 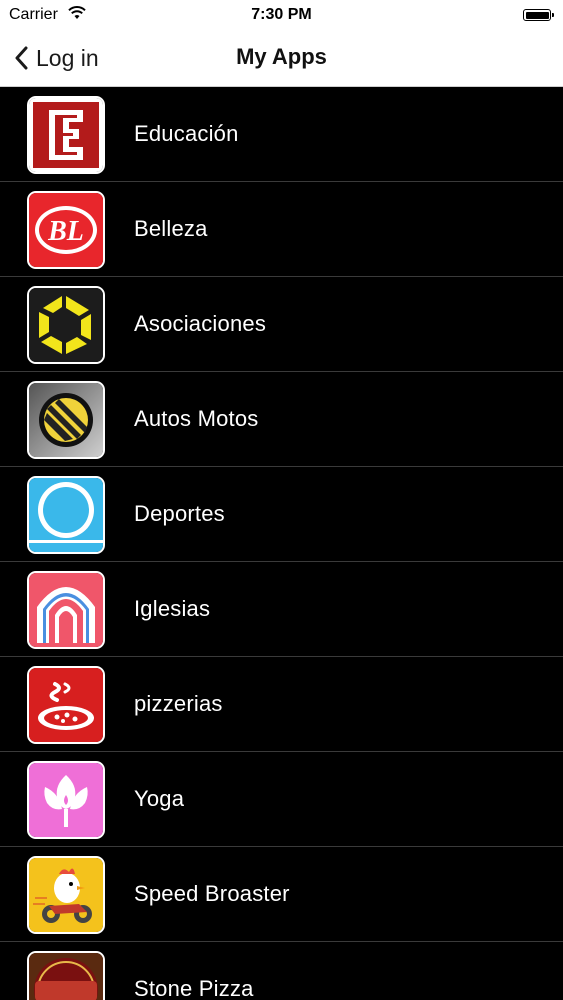 I want to click on list-item-belleza: BL Belleza, so click(x=281, y=229).